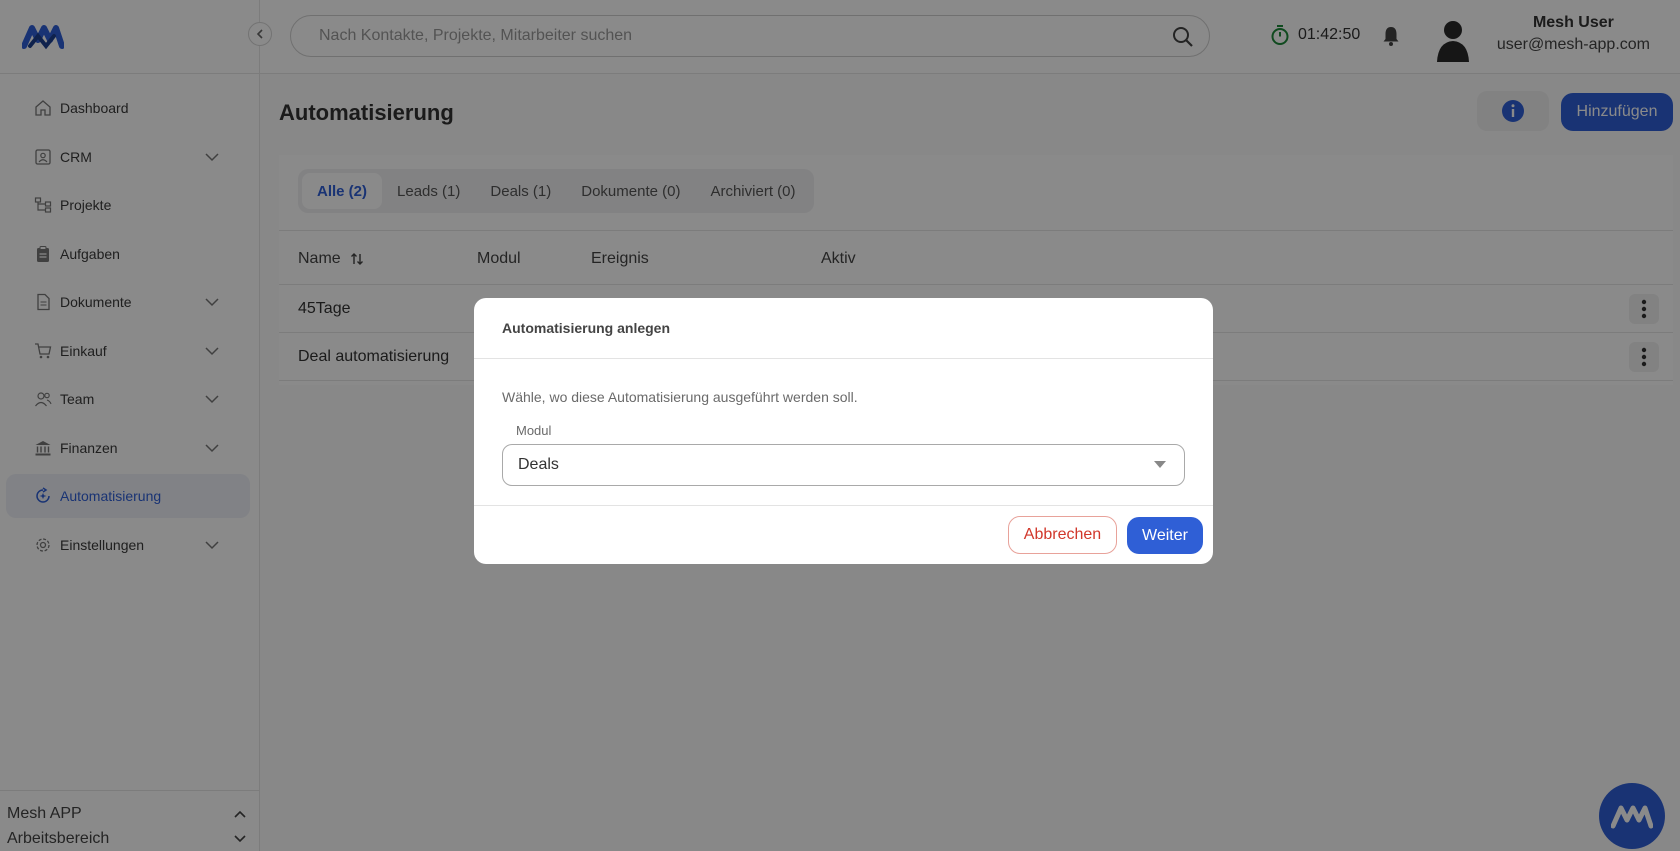 This screenshot has height=851, width=1680. I want to click on dropdown-arrow-icon, so click(1160, 464).